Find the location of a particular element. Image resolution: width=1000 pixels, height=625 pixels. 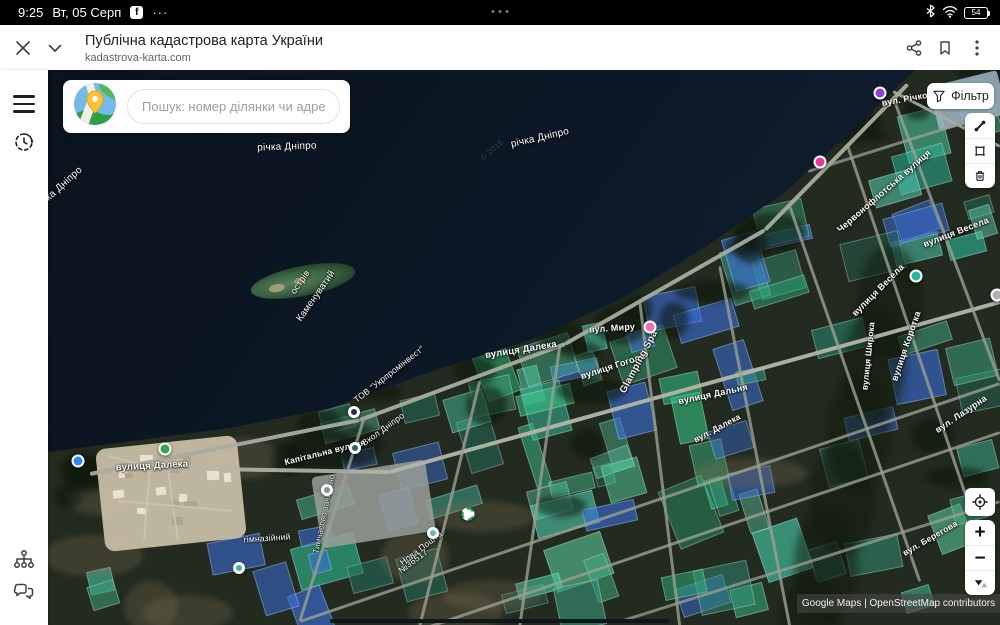

close-button is located at coordinates (23, 48).